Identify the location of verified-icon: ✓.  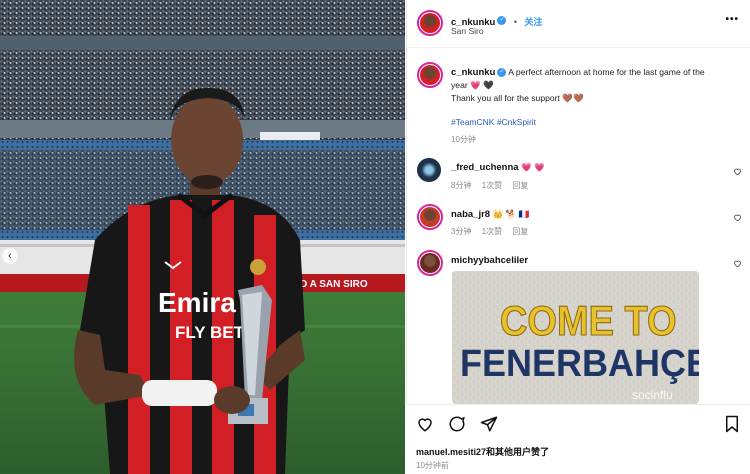
(502, 21).